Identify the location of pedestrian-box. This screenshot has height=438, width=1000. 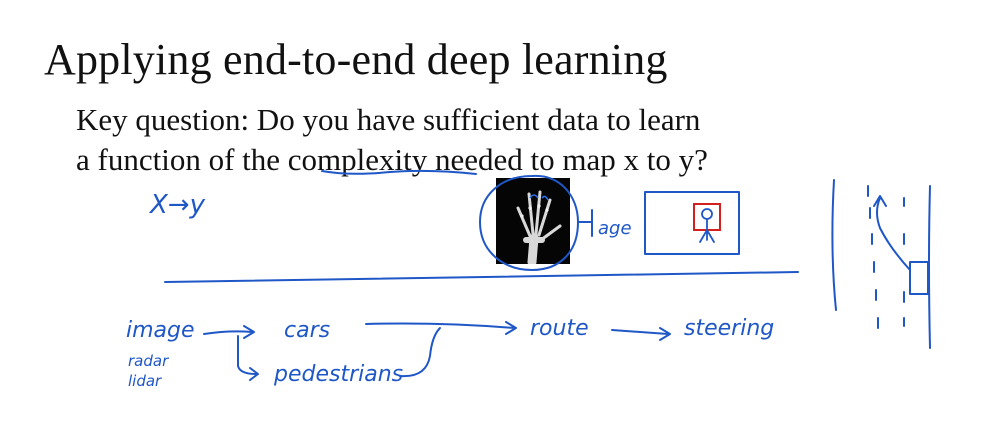
(692, 223).